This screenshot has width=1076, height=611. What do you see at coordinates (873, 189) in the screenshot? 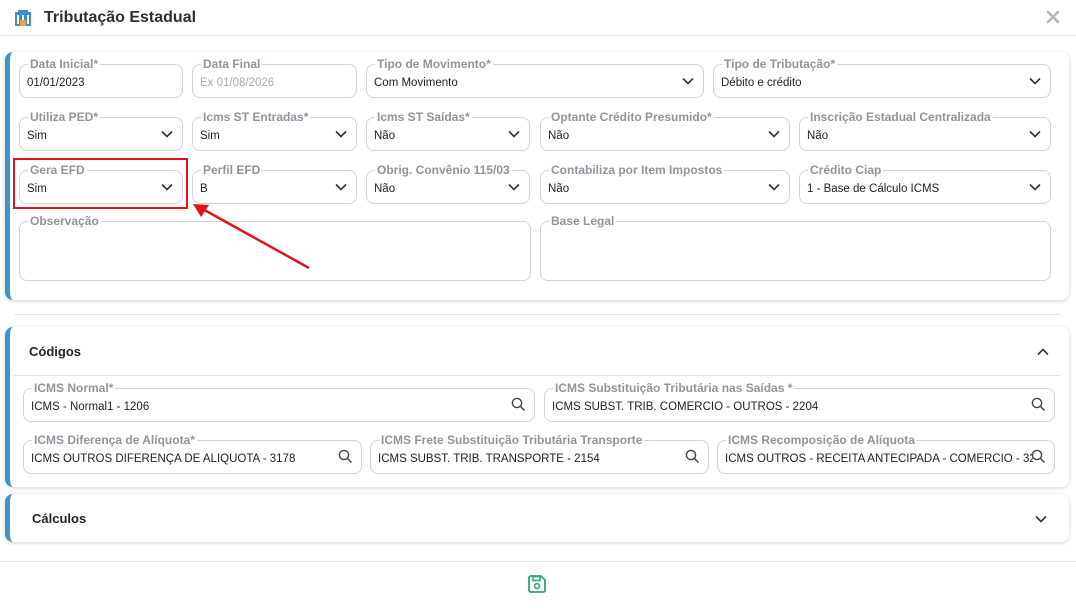
I see `field-value: 1 - Base de Cálculo ICMS` at bounding box center [873, 189].